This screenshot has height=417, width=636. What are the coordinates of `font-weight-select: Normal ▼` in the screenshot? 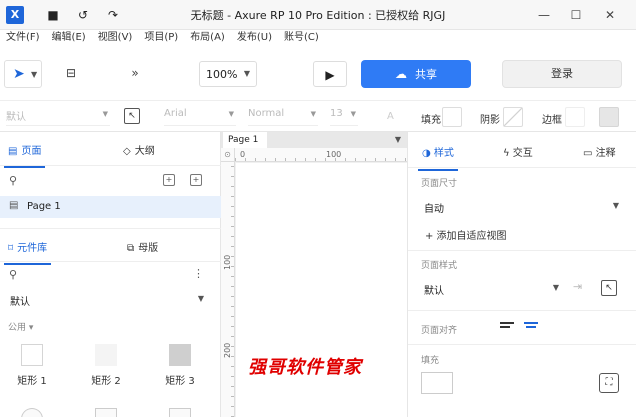 It's located at (283, 117).